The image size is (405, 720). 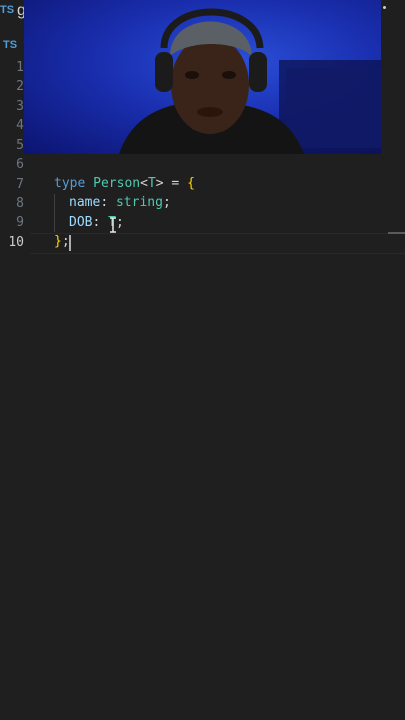 I want to click on breadcrumb-typescript-icon: TS, so click(x=10, y=45).